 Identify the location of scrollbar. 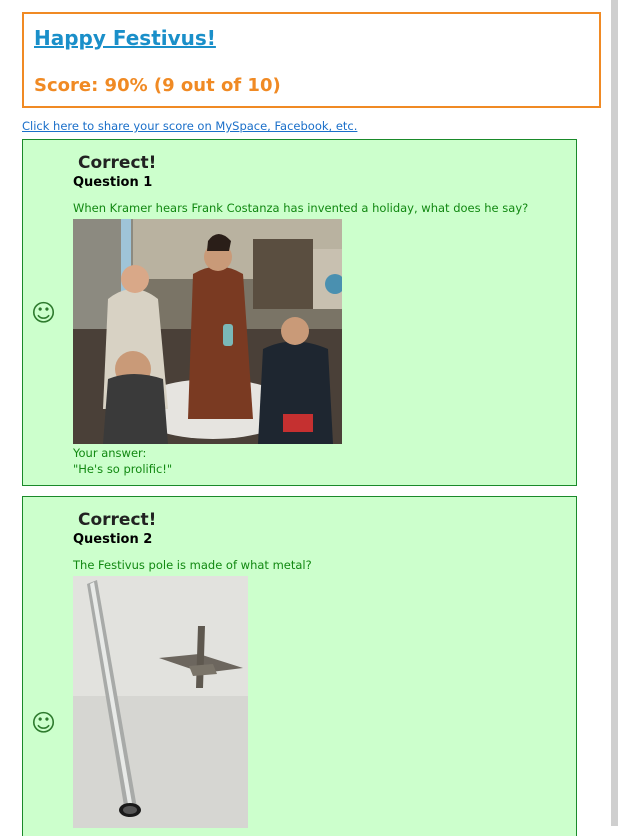
(614, 413).